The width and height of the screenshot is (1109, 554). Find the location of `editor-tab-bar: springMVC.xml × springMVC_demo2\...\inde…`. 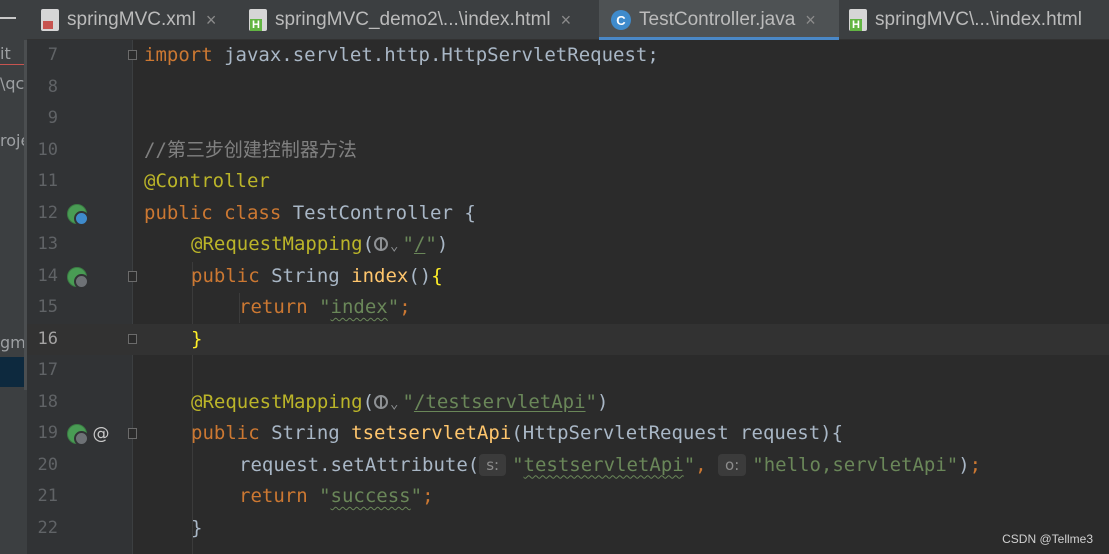

editor-tab-bar: springMVC.xml × springMVC_demo2\...\inde… is located at coordinates (568, 20).